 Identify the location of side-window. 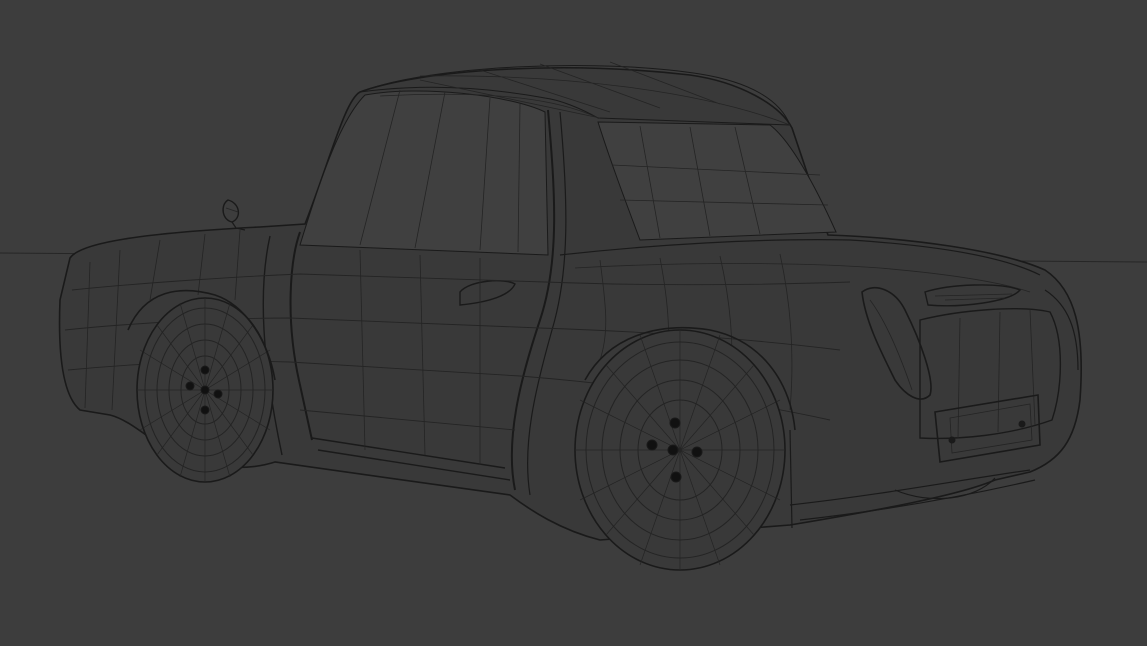
(424, 173).